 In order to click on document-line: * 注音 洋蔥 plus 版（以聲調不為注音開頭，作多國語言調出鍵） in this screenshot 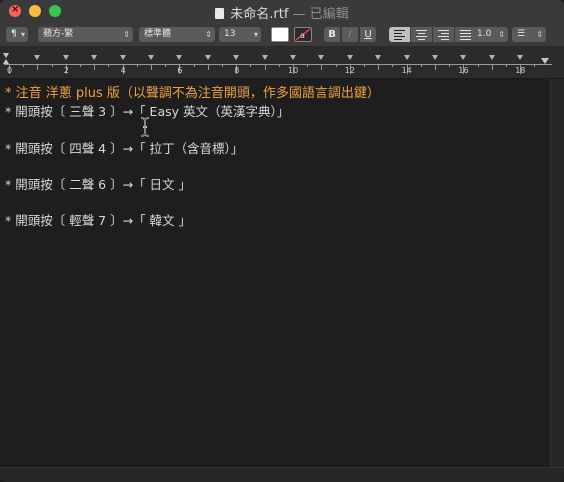, I will do `click(192, 93)`.